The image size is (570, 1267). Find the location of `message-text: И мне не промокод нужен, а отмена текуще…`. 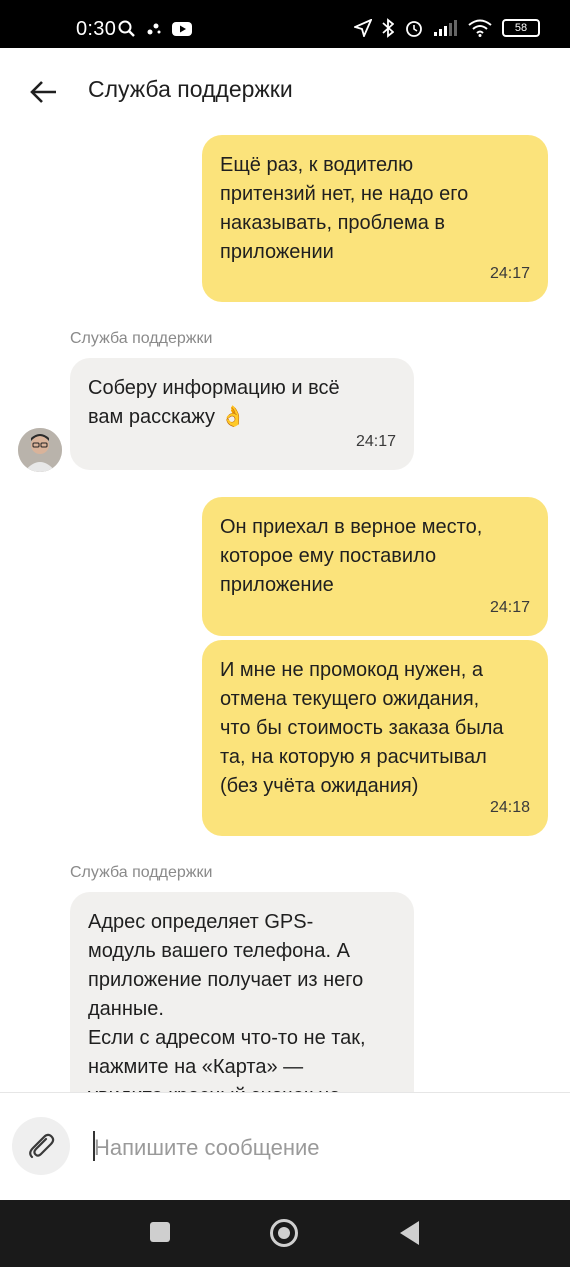

message-text: И мне не промокод нужен, а отмена текуще… is located at coordinates (362, 728).